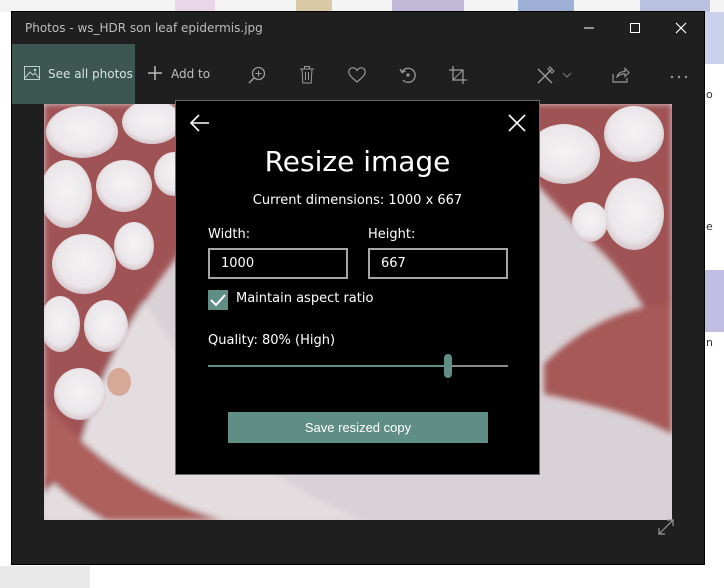  I want to click on see-all-photos-button: See all photos, so click(73, 74).